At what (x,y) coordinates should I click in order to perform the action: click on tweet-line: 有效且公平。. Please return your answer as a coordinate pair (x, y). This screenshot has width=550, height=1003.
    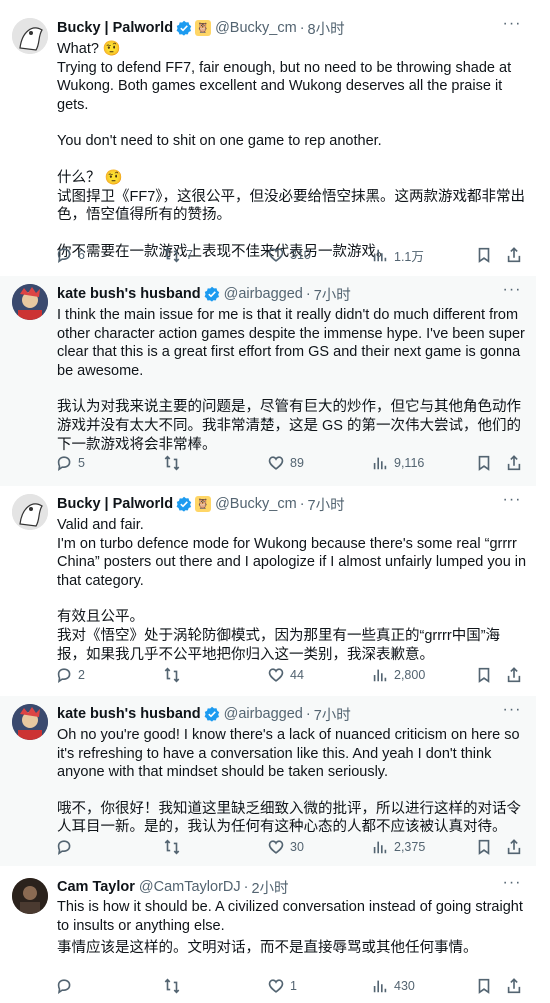
    Looking at the image, I should click on (100, 617).